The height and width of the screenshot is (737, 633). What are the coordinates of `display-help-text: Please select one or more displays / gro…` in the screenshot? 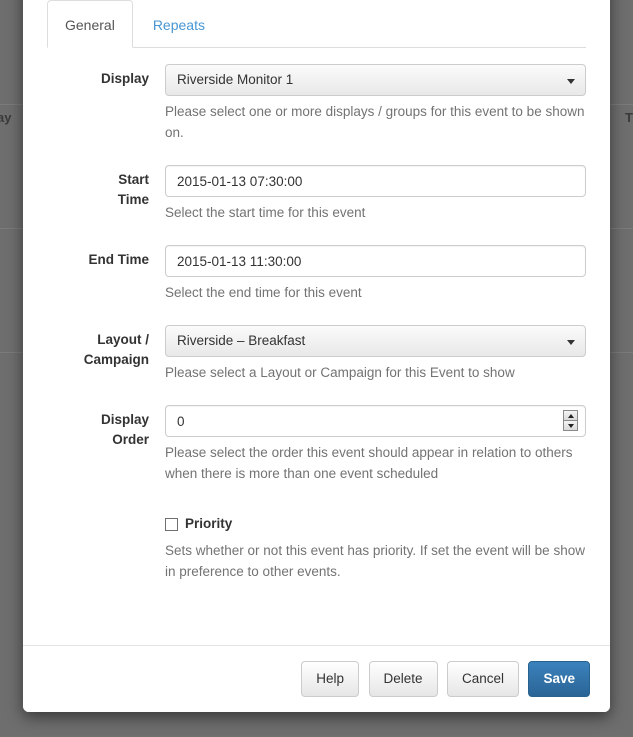 It's located at (375, 122).